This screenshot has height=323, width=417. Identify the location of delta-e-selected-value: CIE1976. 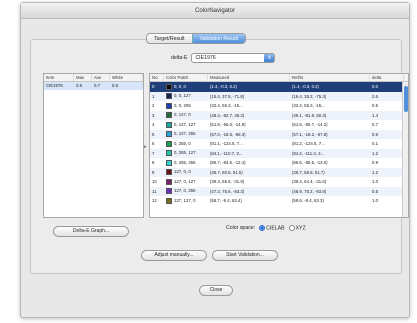
(205, 58).